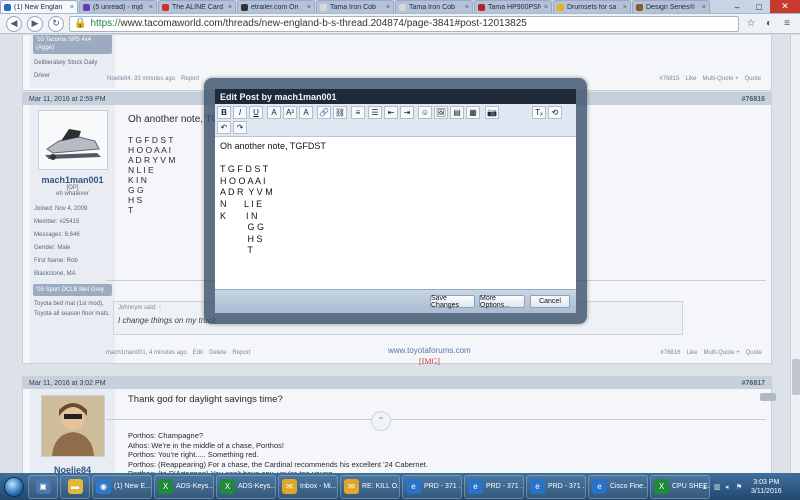  I want to click on minimize-button: –, so click(737, 6).